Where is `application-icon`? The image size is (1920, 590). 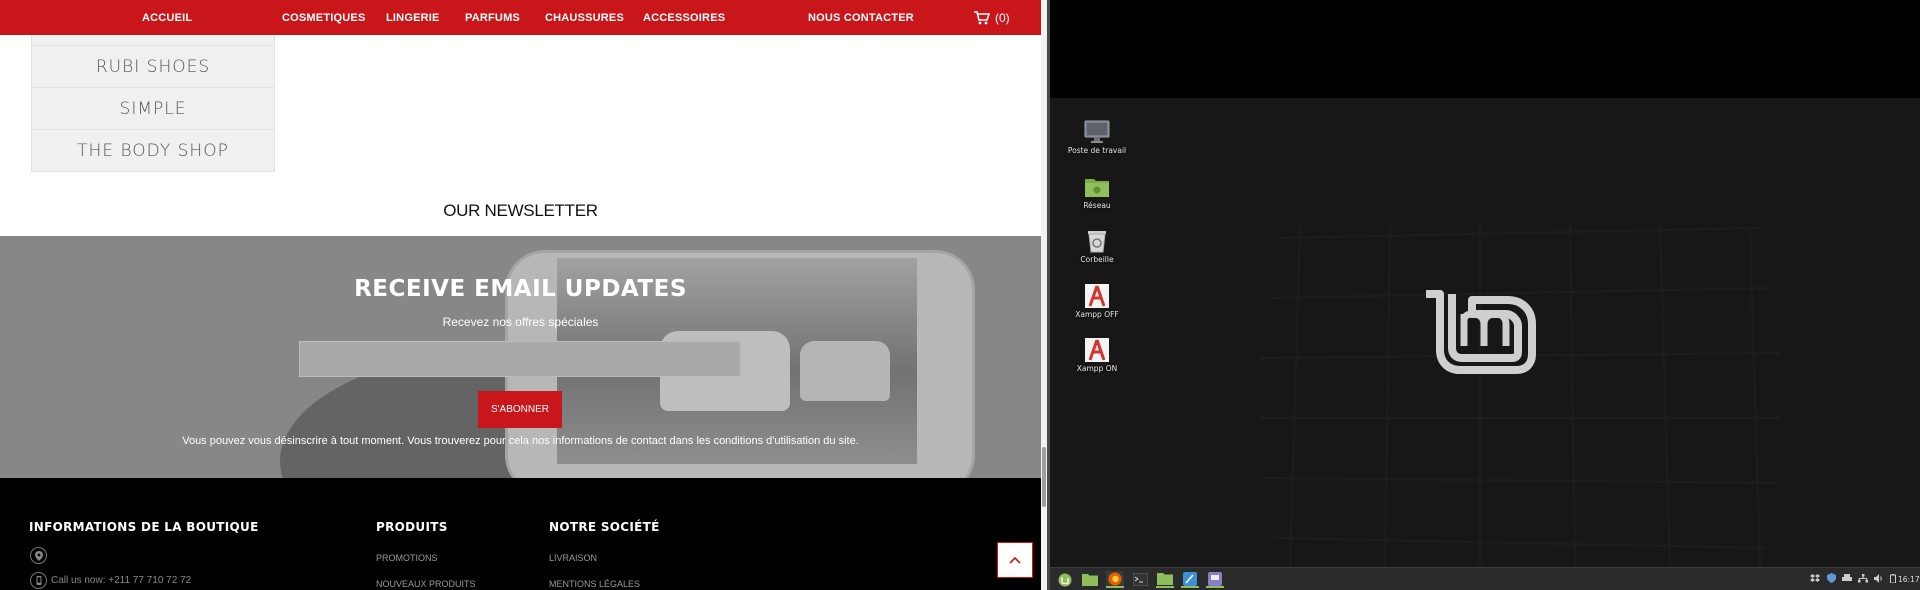 application-icon is located at coordinates (1215, 578).